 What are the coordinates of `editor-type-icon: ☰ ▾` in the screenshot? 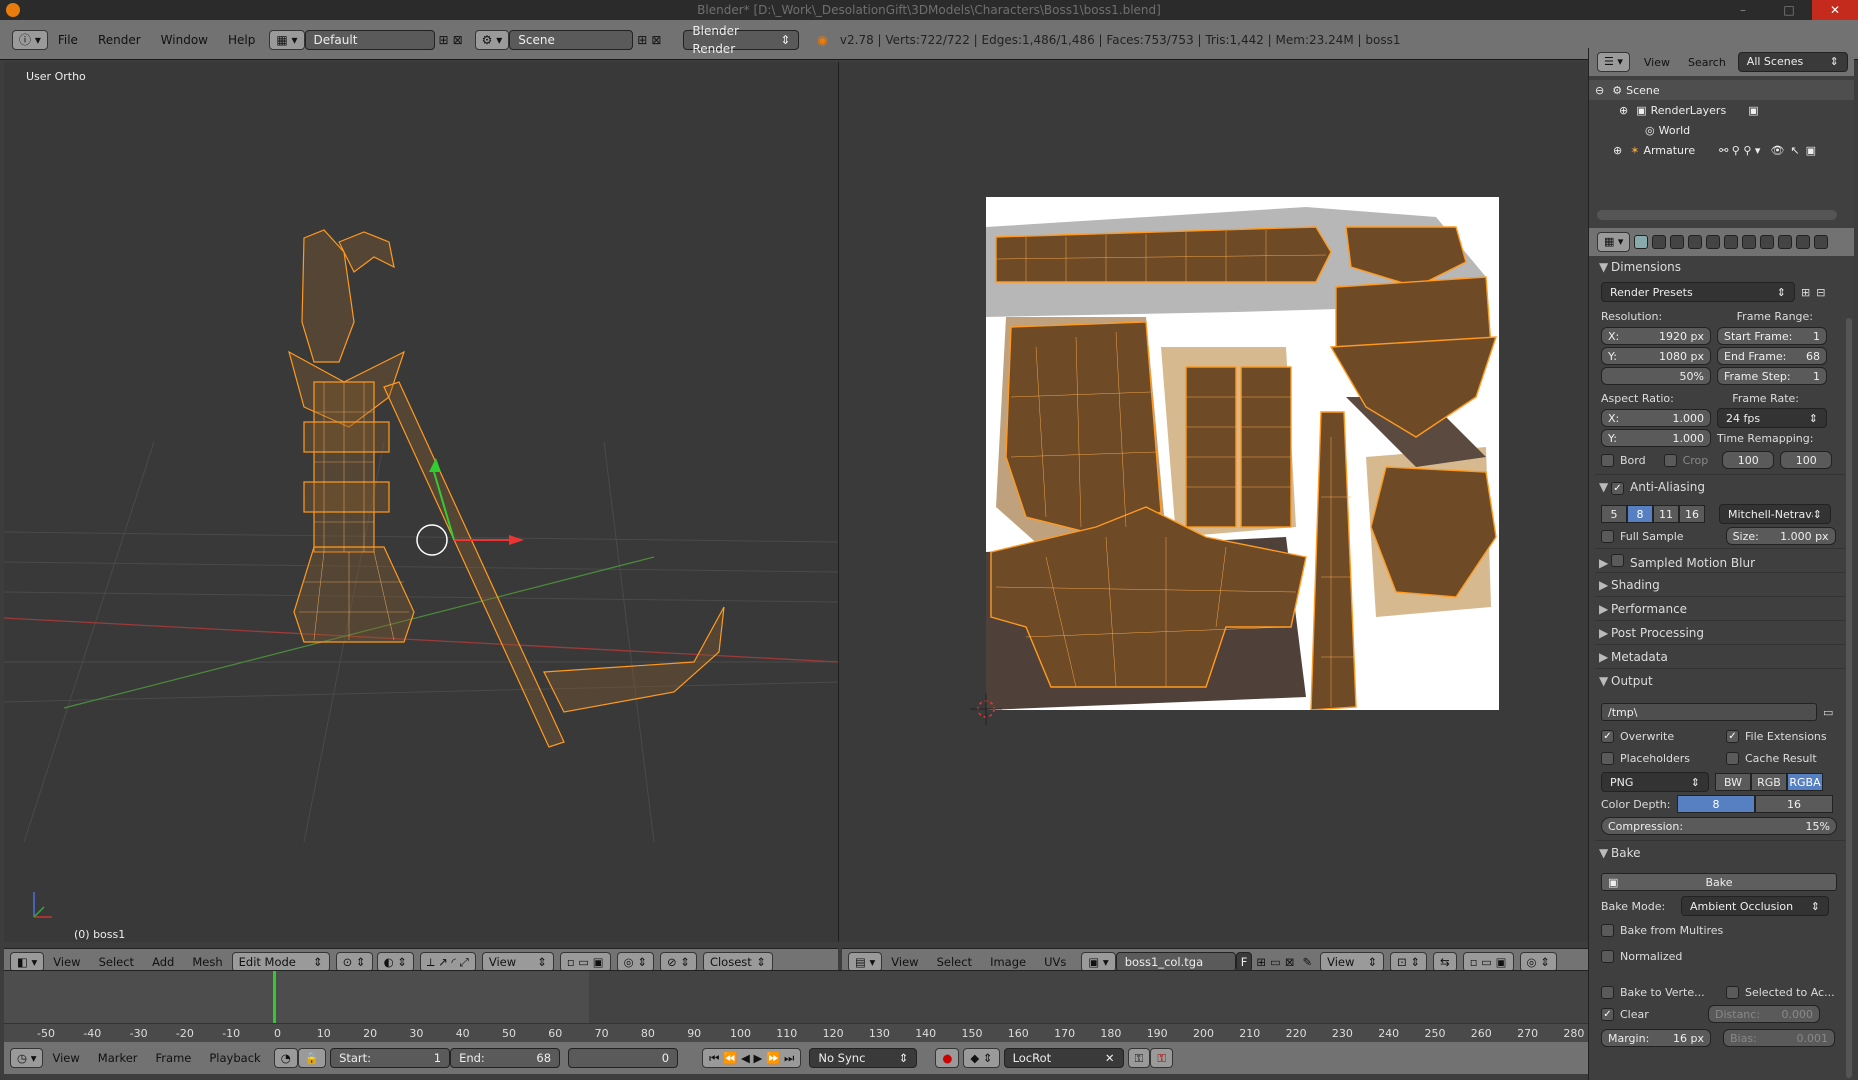 It's located at (1613, 62).